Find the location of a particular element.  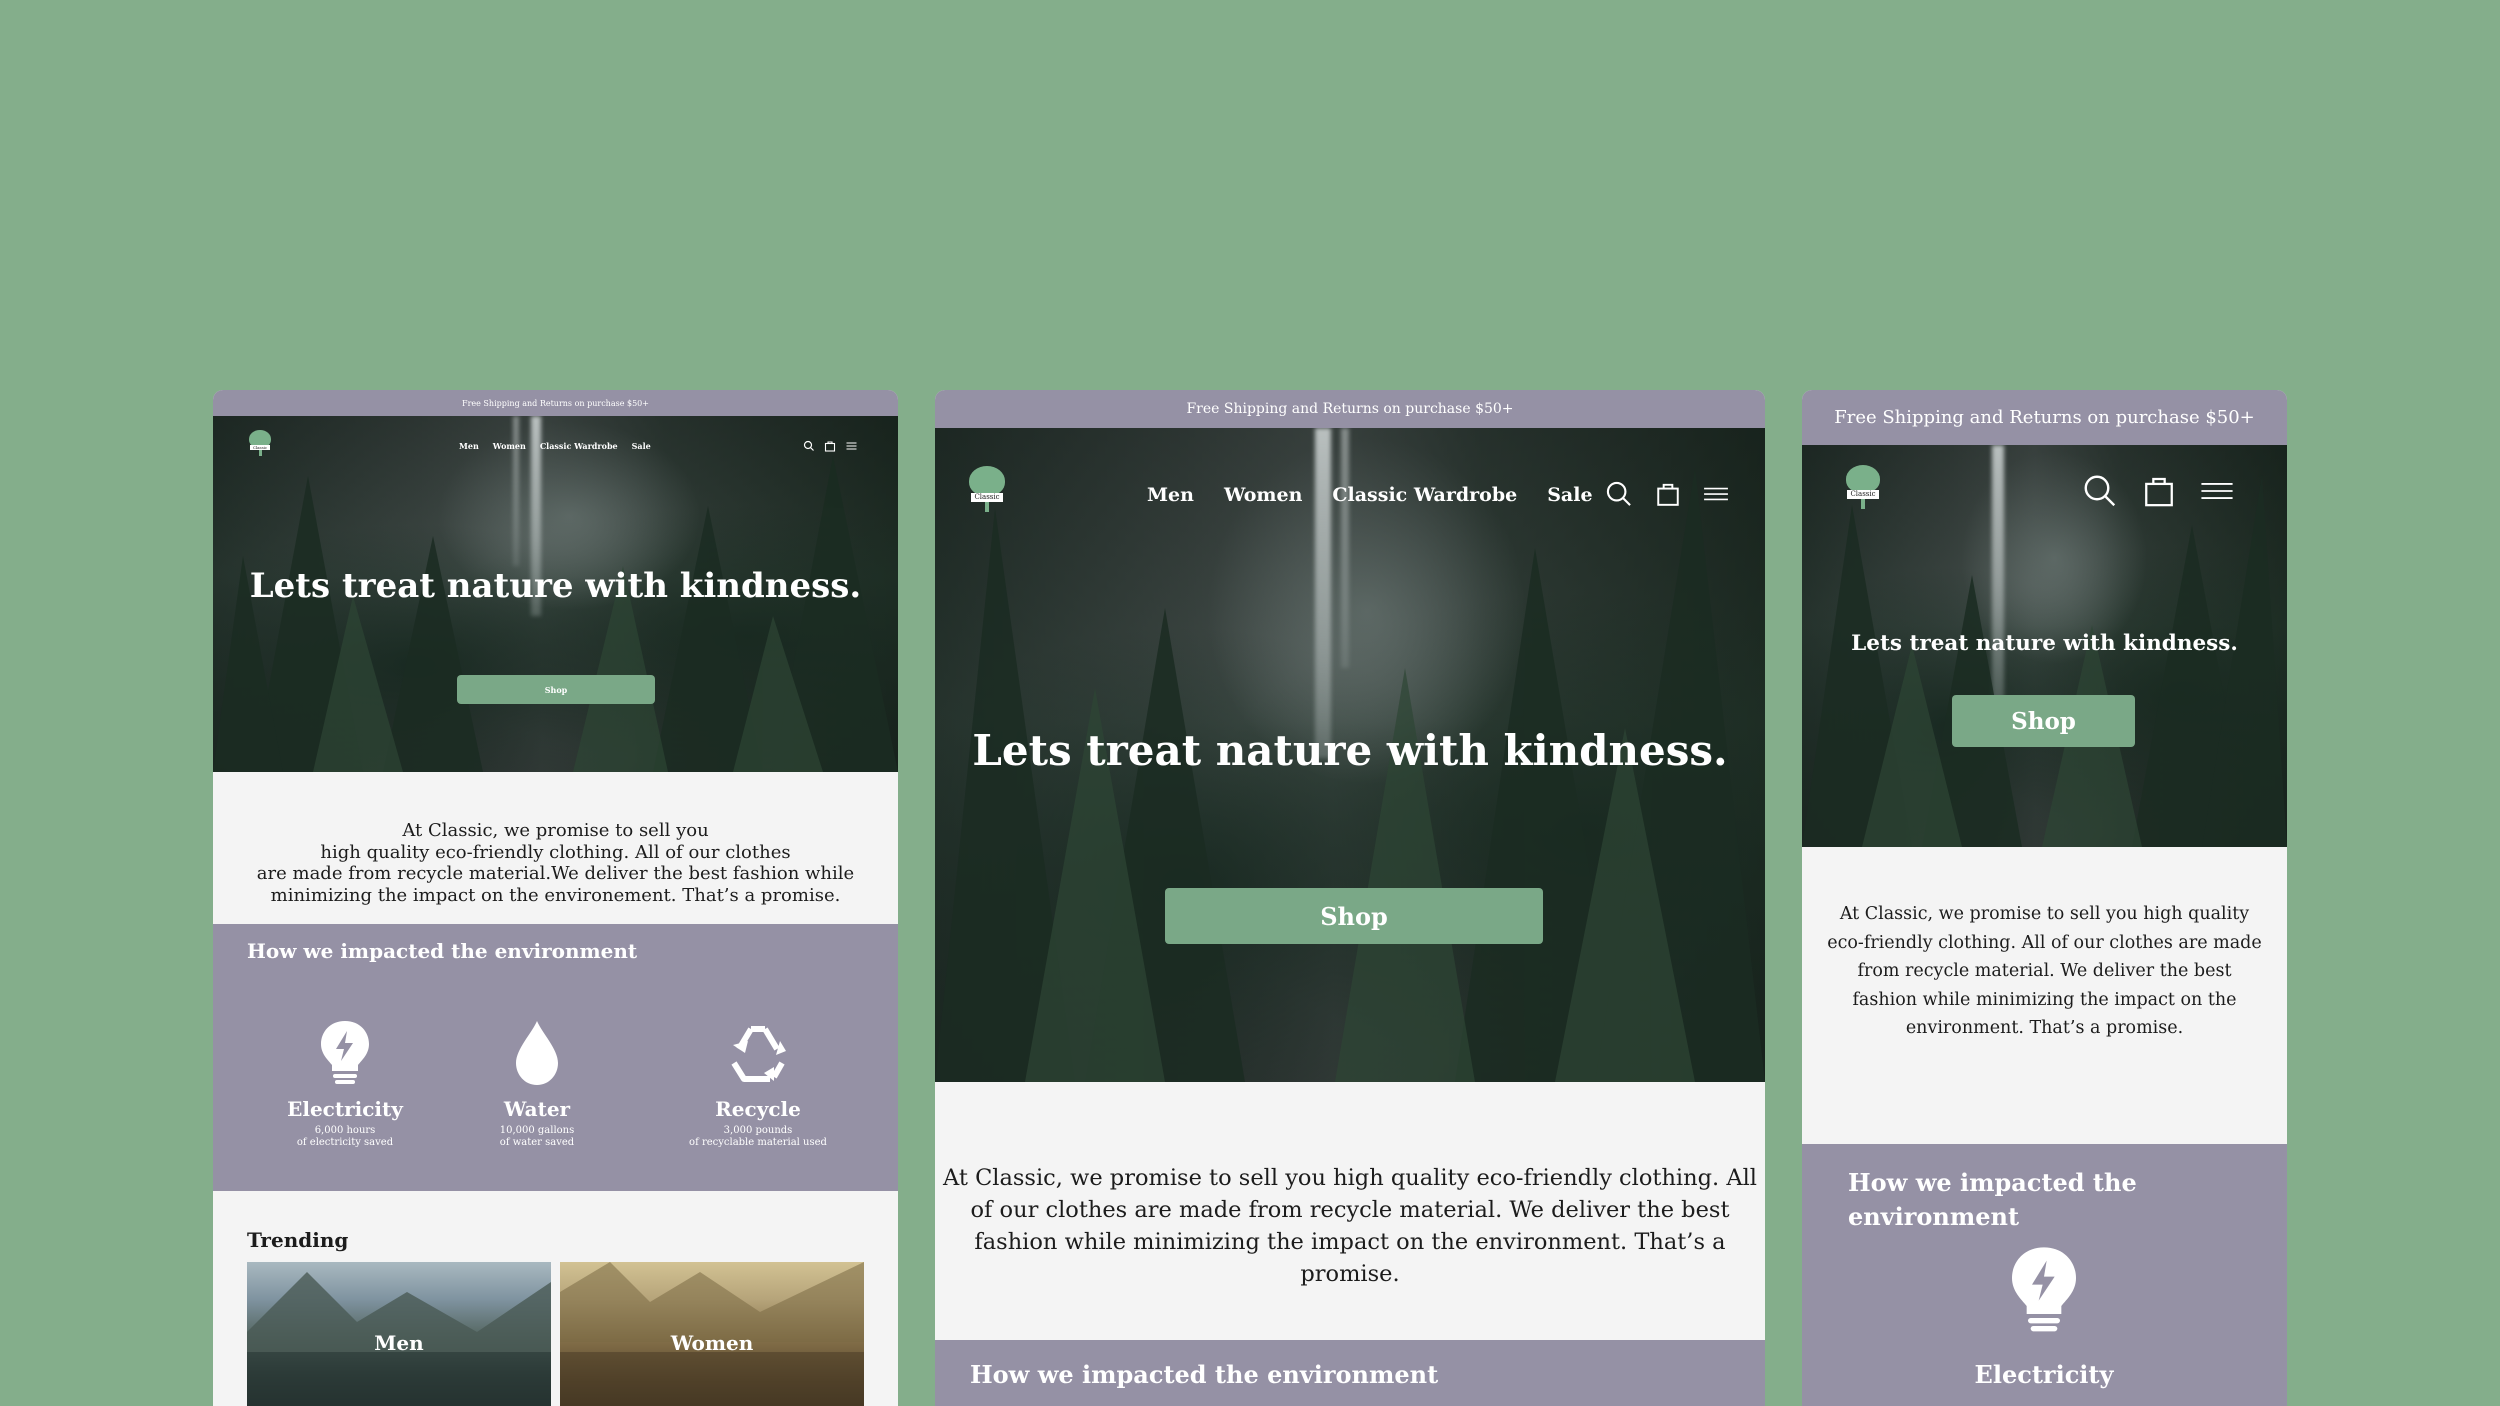

impact-section: How we impacted the environment is located at coordinates (1350, 1373).